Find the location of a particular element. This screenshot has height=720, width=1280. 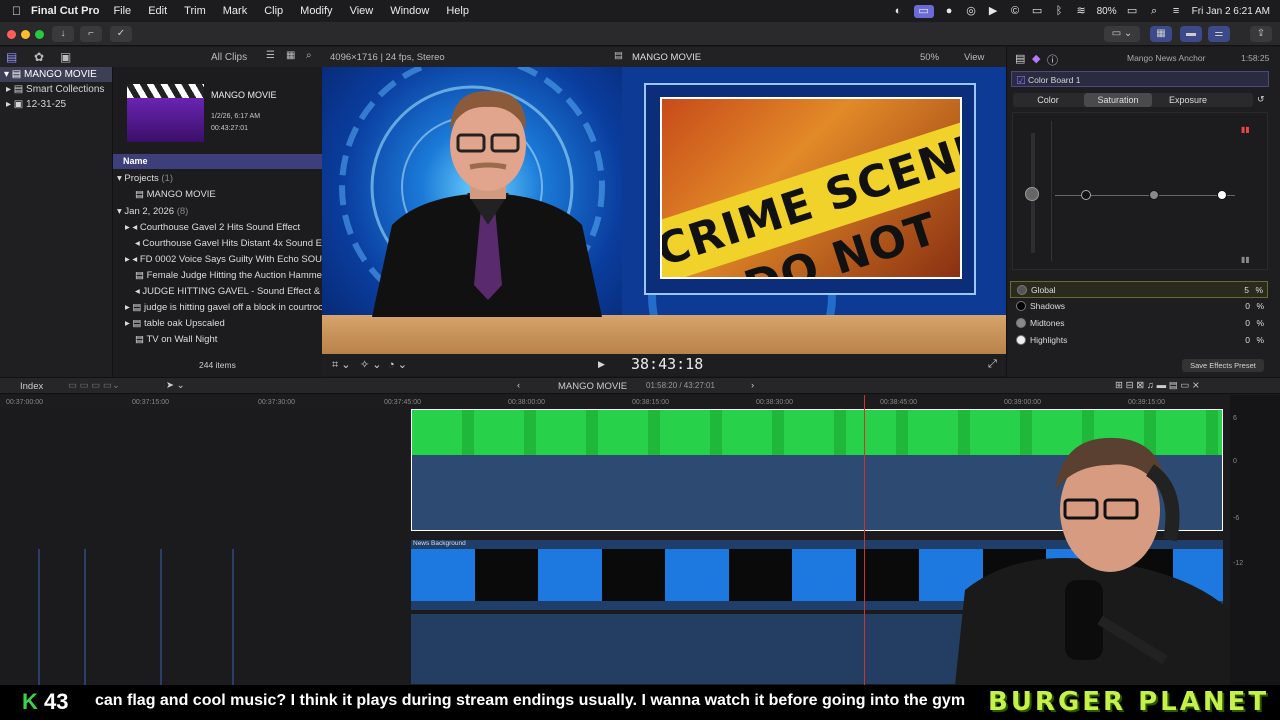

global-value: 5 is located at coordinates (1246, 290).